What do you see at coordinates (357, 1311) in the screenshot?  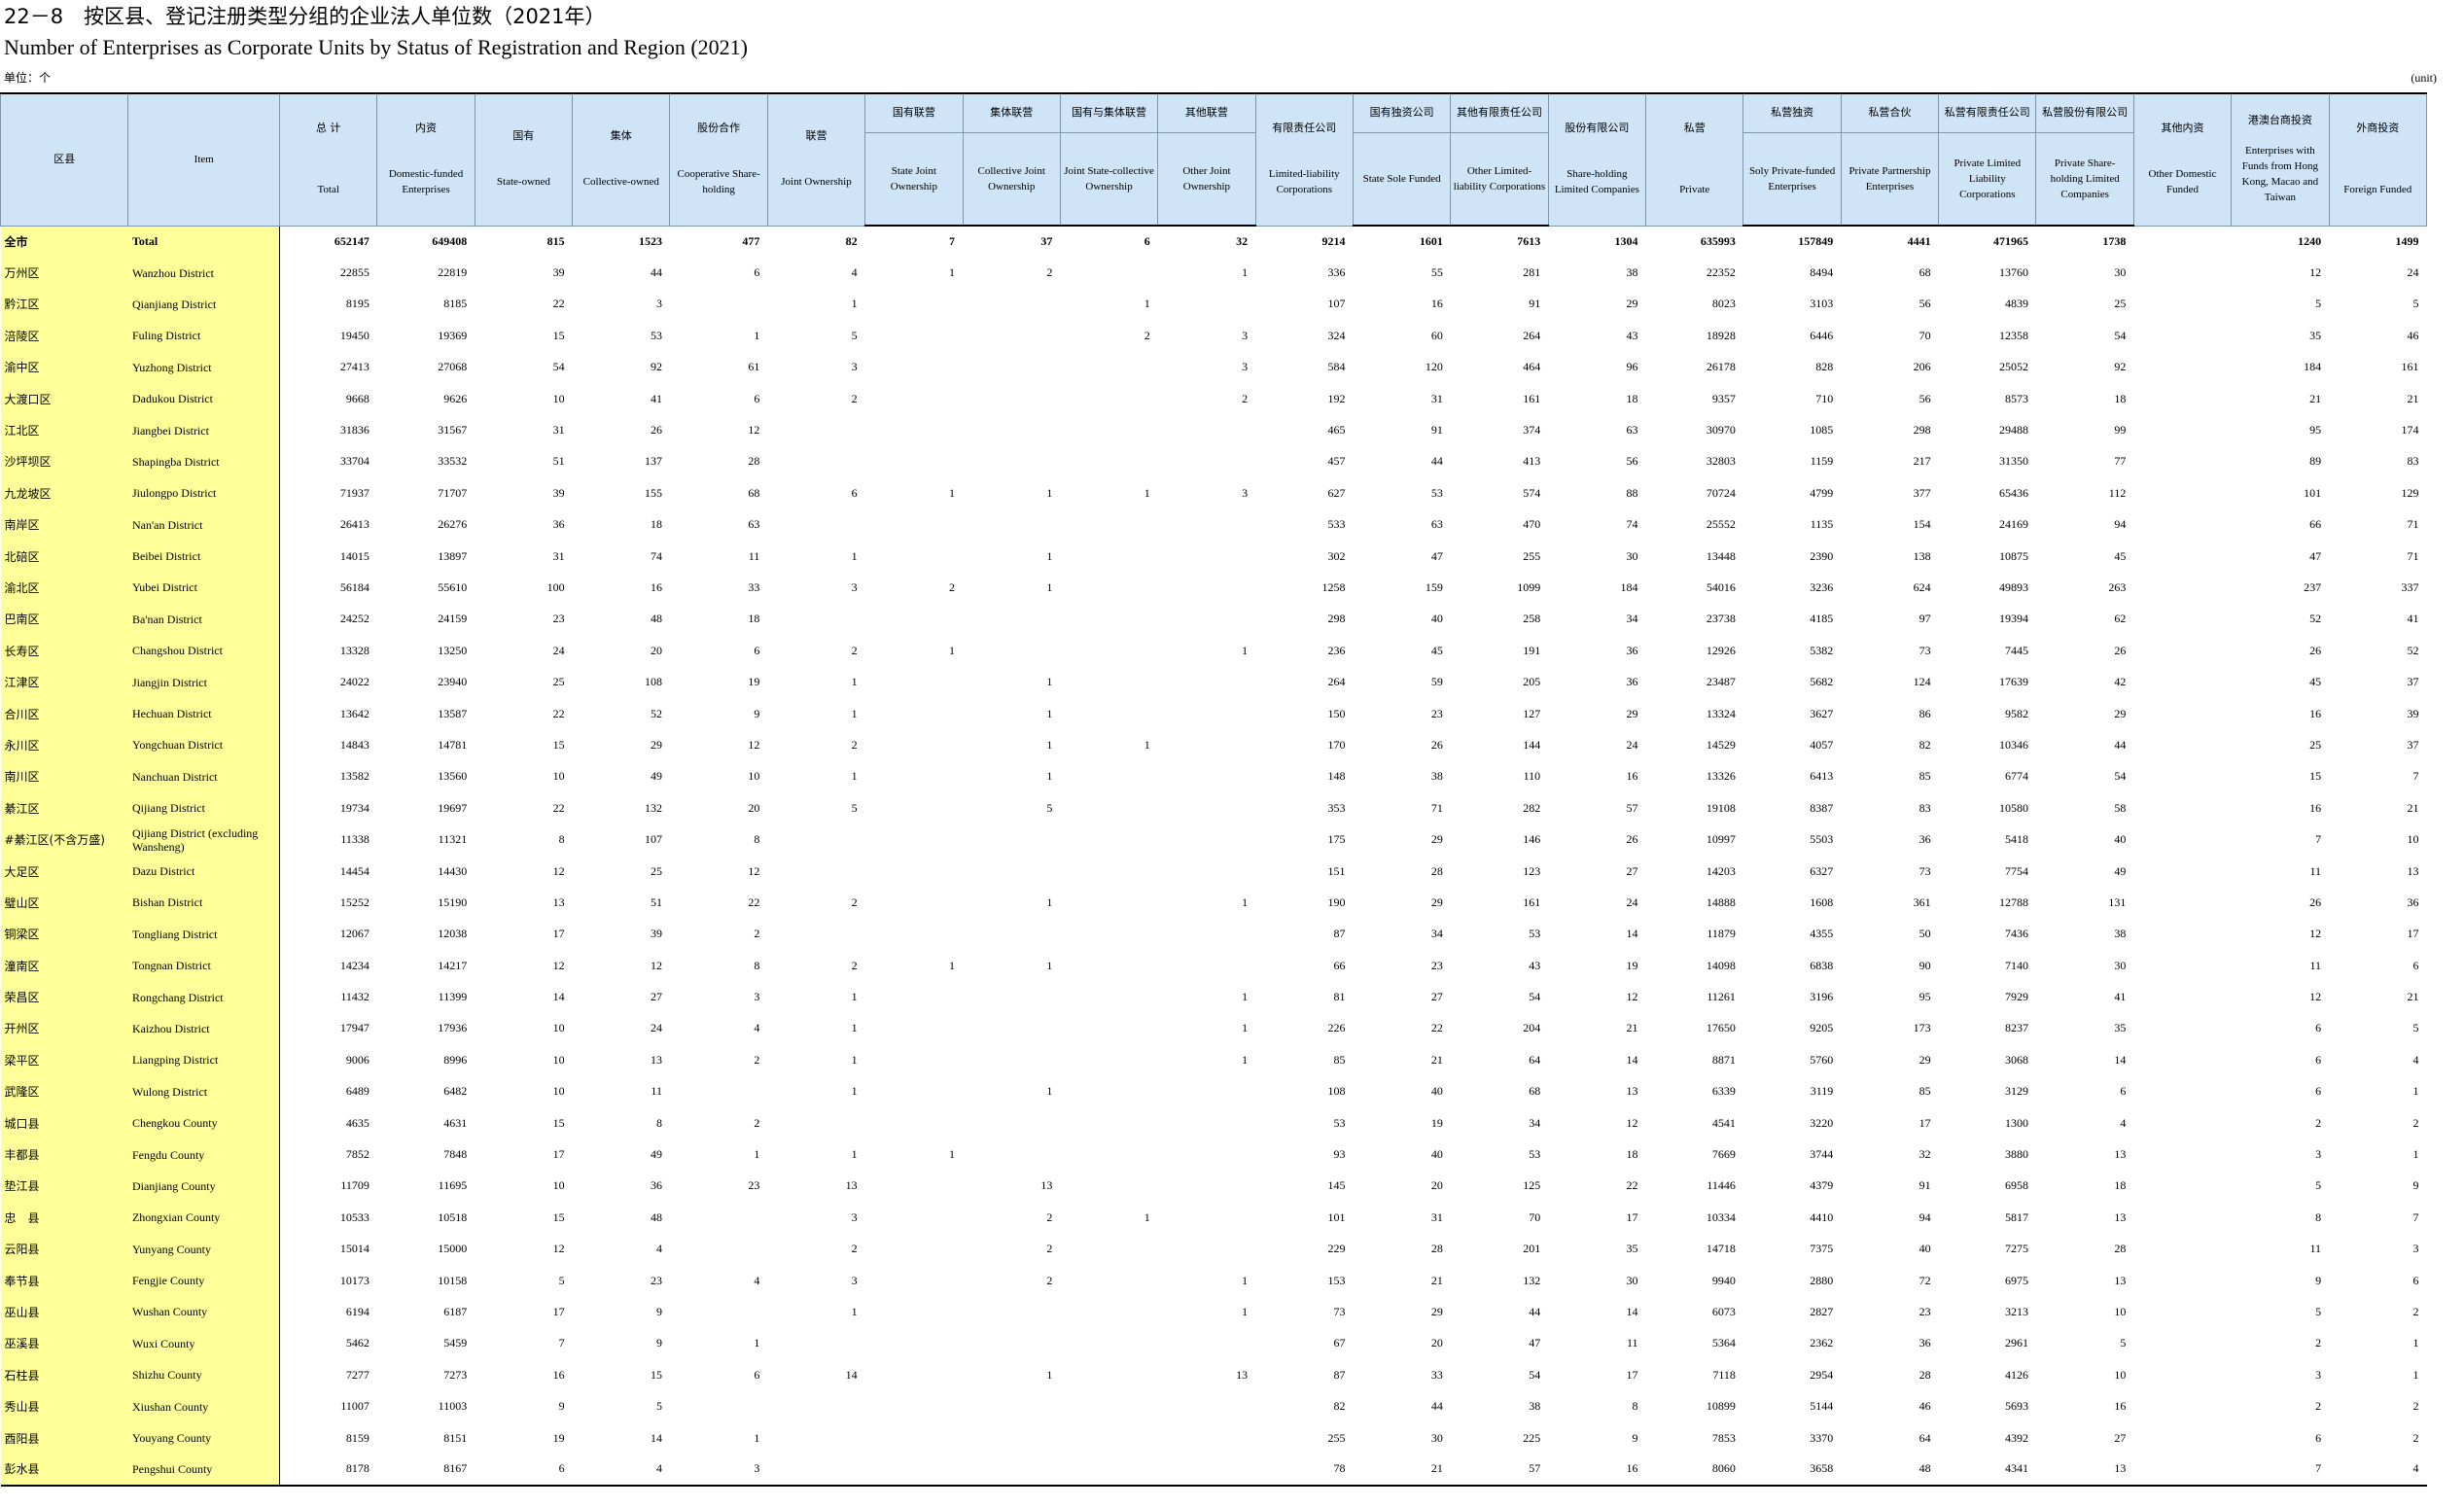 I see `cell-value: 6194` at bounding box center [357, 1311].